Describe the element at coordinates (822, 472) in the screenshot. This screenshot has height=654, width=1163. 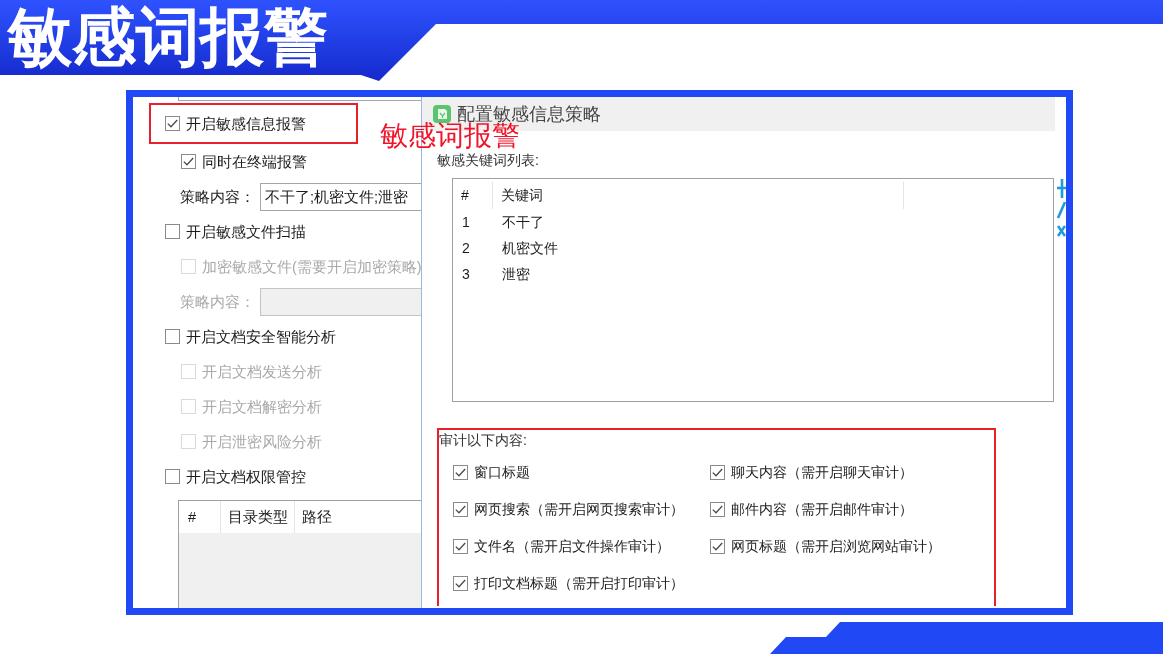
I see `checkbox-label: 聊天内容（需开启聊天审计）` at that location.